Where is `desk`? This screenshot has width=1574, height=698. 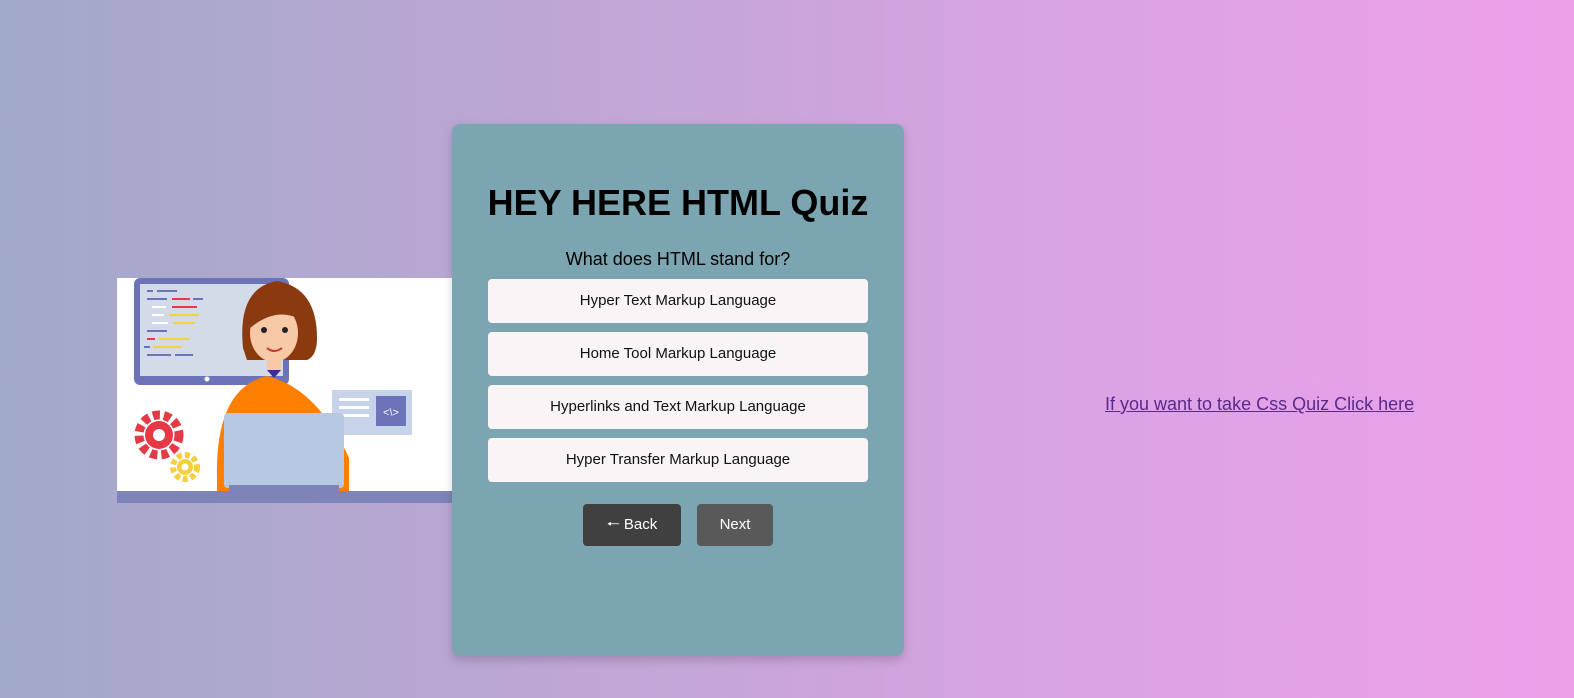
desk is located at coordinates (285, 497).